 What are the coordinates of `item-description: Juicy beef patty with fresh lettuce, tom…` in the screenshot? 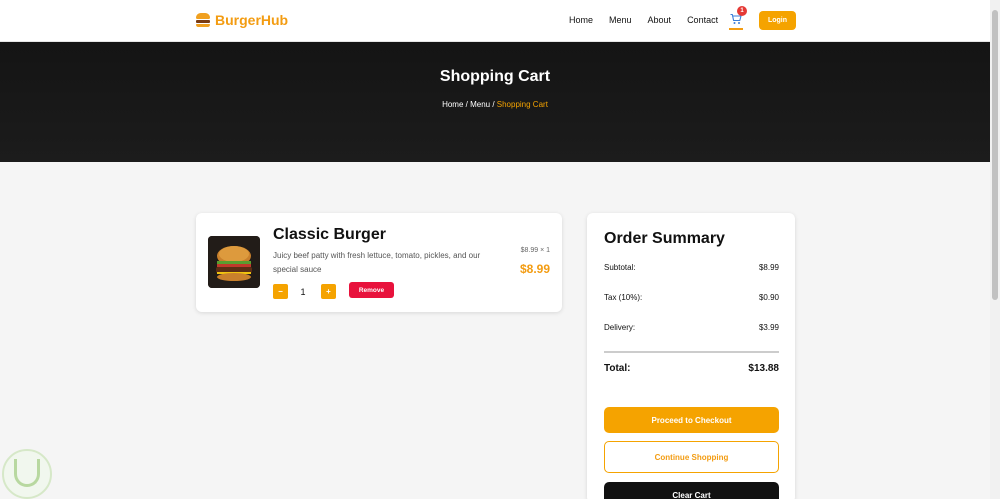 It's located at (377, 262).